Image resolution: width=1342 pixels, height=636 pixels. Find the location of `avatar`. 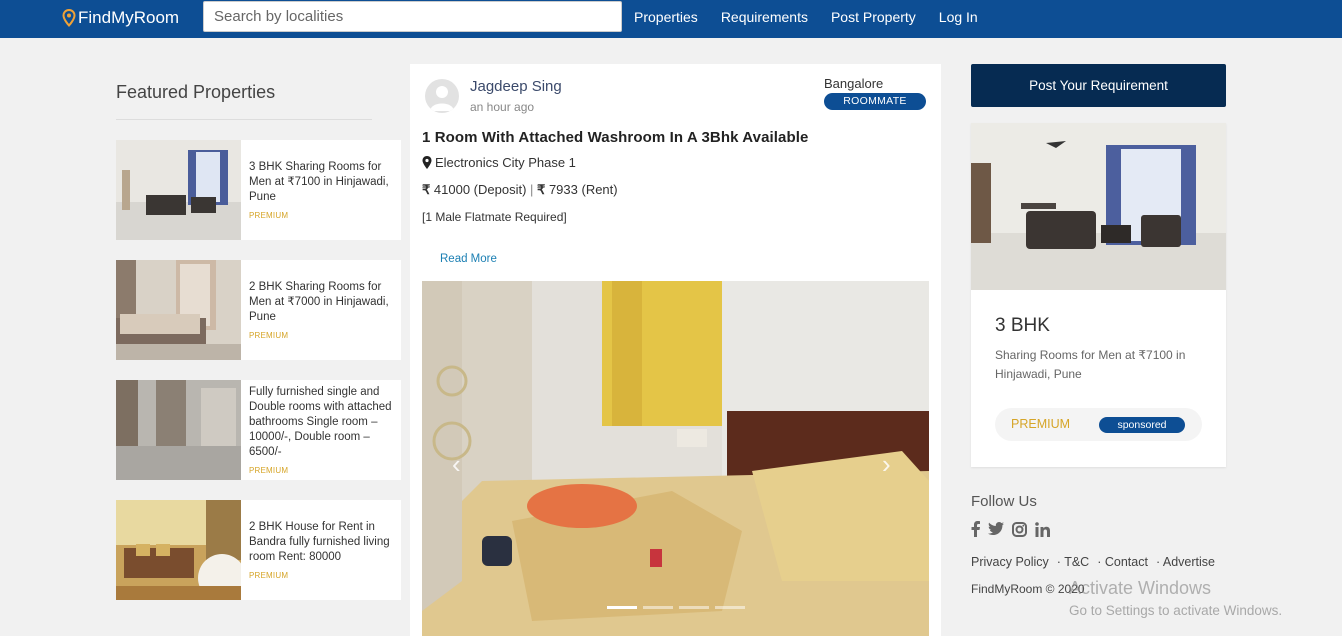

avatar is located at coordinates (442, 96).